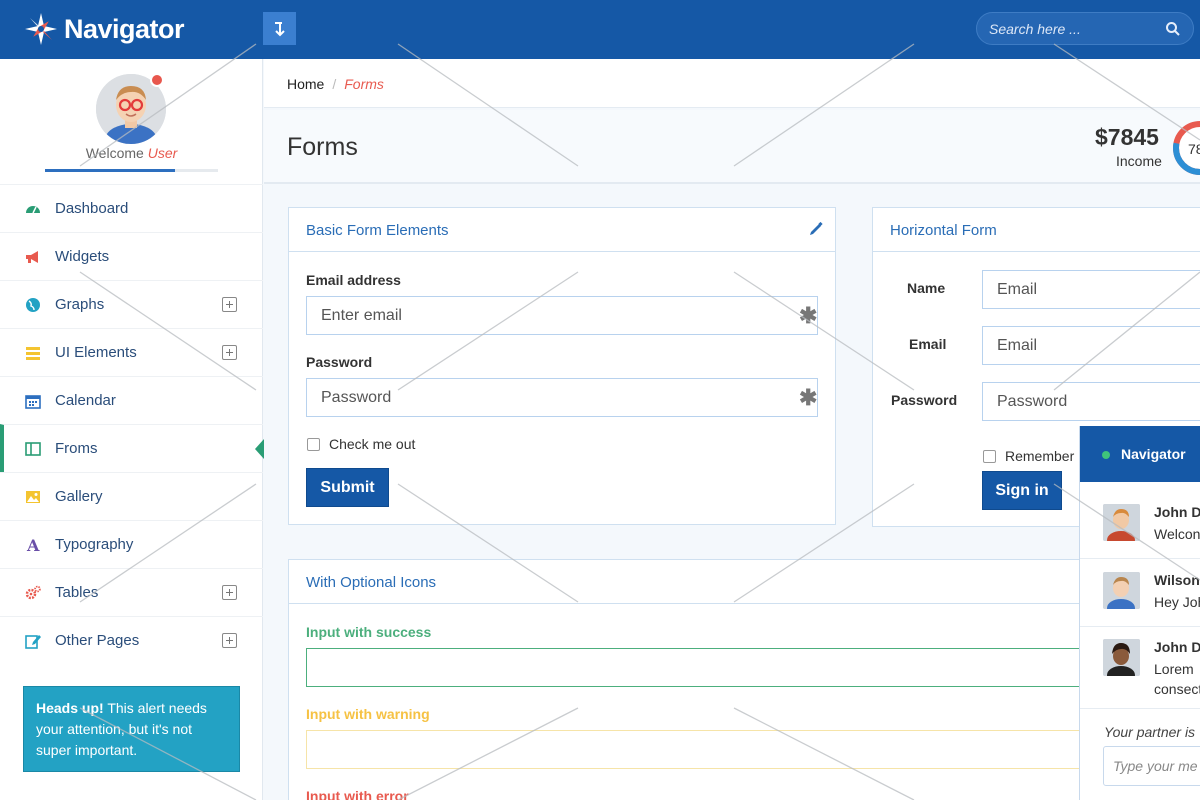 This screenshot has height=800, width=1200. What do you see at coordinates (369, 632) in the screenshot?
I see `input-success-label: Input with success` at bounding box center [369, 632].